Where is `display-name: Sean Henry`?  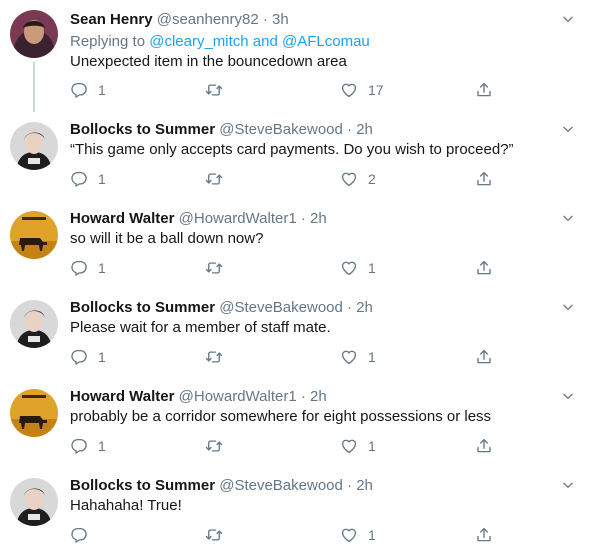
display-name: Sean Henry is located at coordinates (111, 19).